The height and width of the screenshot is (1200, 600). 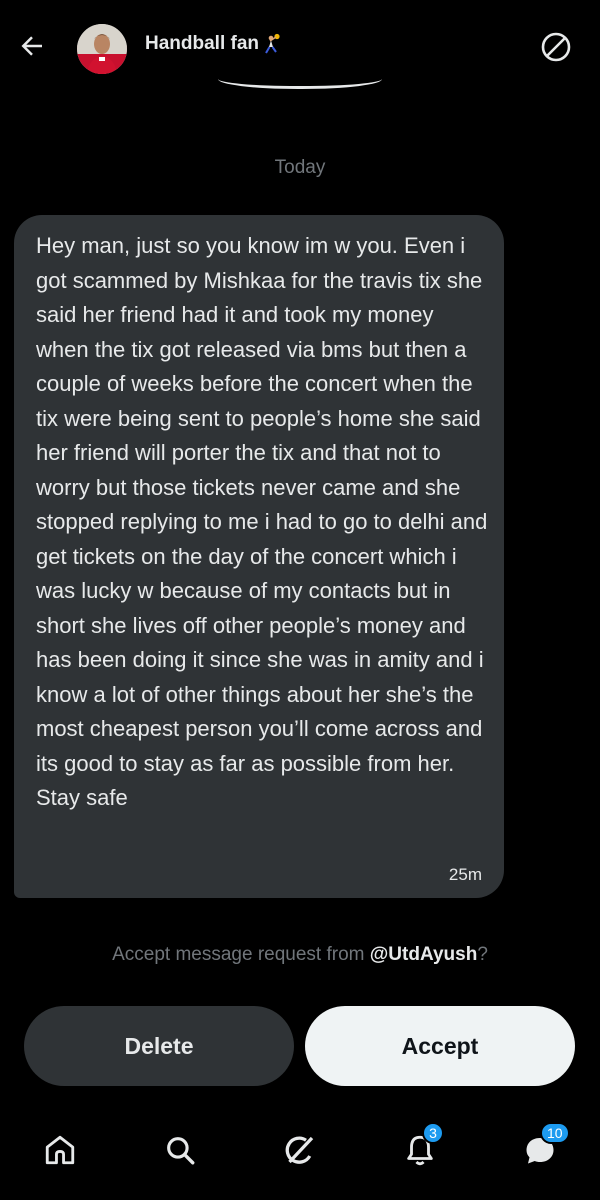 What do you see at coordinates (543, 1148) in the screenshot?
I see `nav-messages: 10` at bounding box center [543, 1148].